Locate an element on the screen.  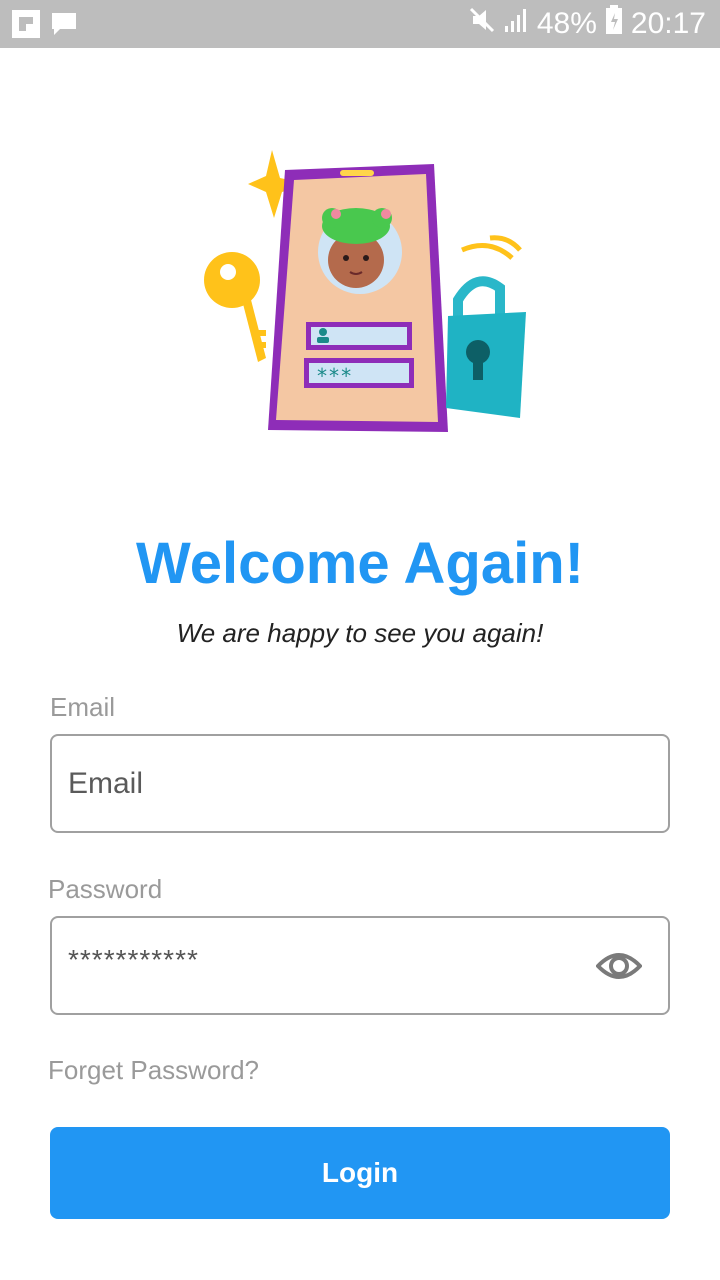
email-field is located at coordinates (360, 783).